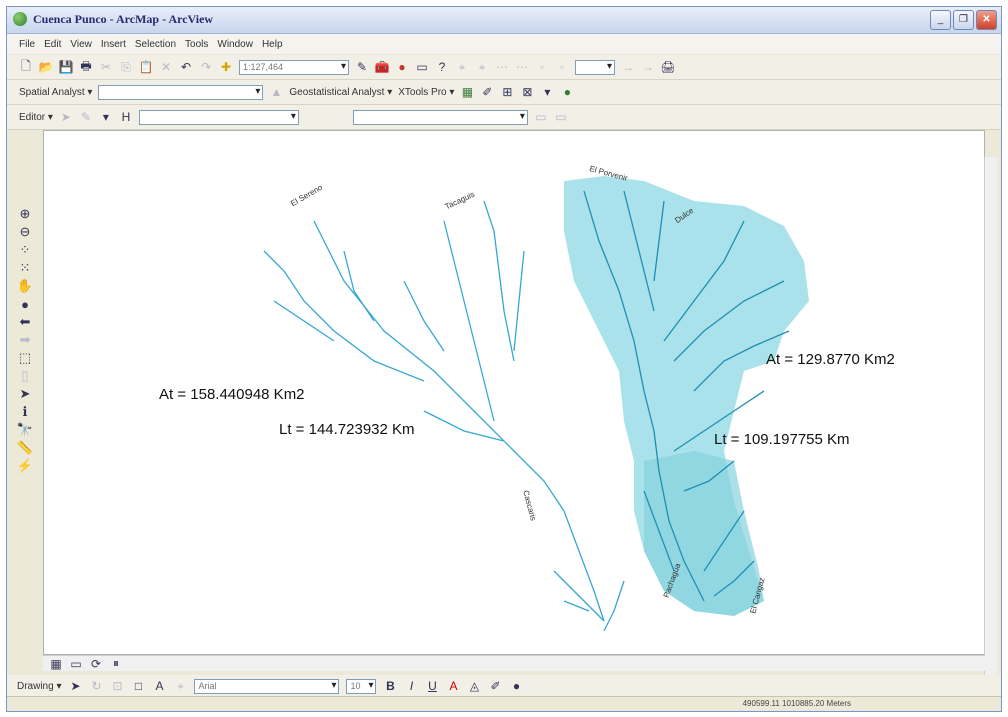  Describe the element at coordinates (294, 67) in the screenshot. I see `map-scale-combo: 1:127,464` at that location.